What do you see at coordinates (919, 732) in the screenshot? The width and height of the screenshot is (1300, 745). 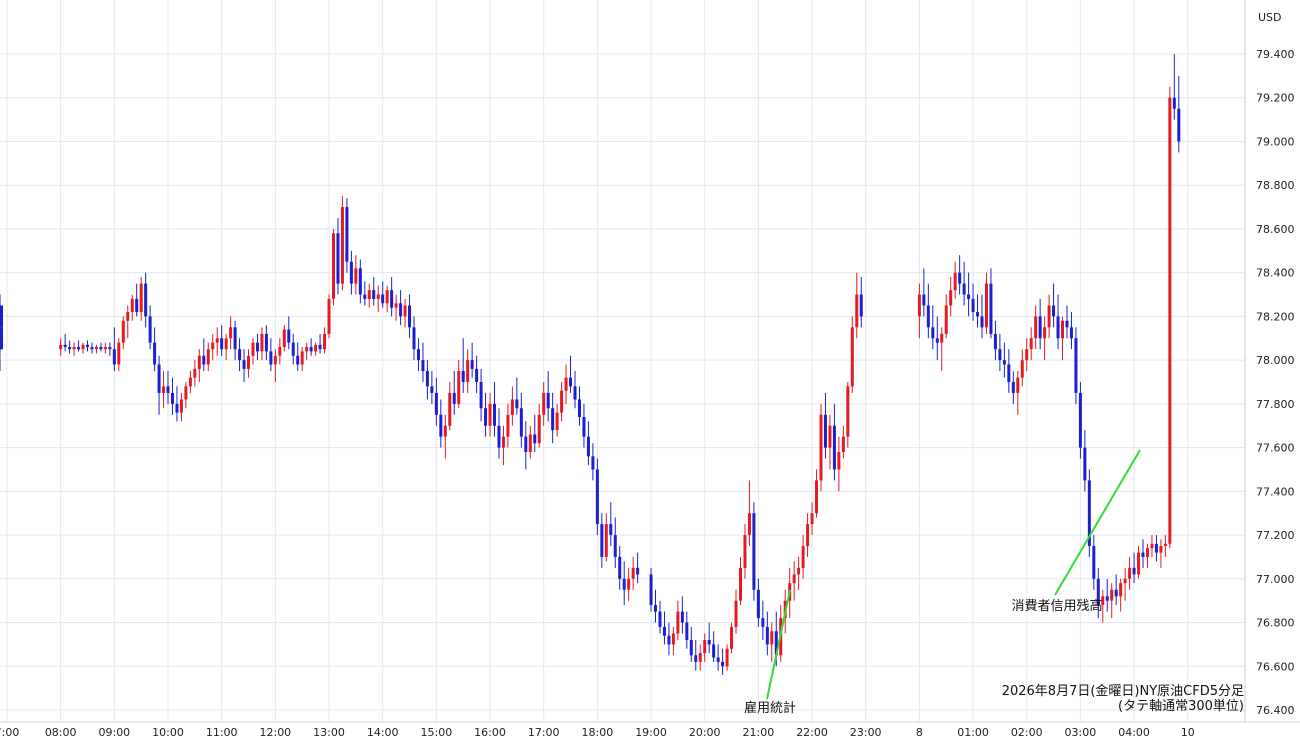 I see `x-tick-label: 8` at bounding box center [919, 732].